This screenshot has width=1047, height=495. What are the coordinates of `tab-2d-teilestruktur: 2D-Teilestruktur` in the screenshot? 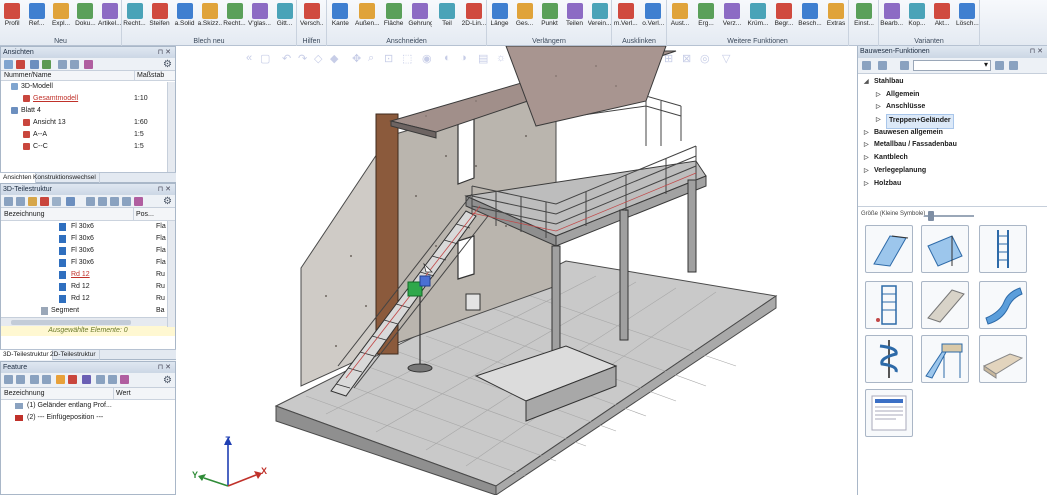 It's located at (73, 355).